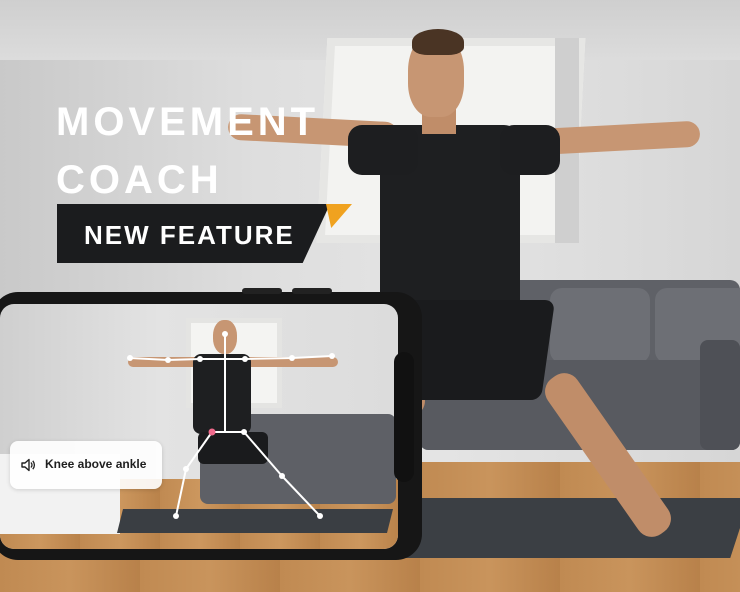 The image size is (740, 592). What do you see at coordinates (438, 42) in the screenshot?
I see `hair` at bounding box center [438, 42].